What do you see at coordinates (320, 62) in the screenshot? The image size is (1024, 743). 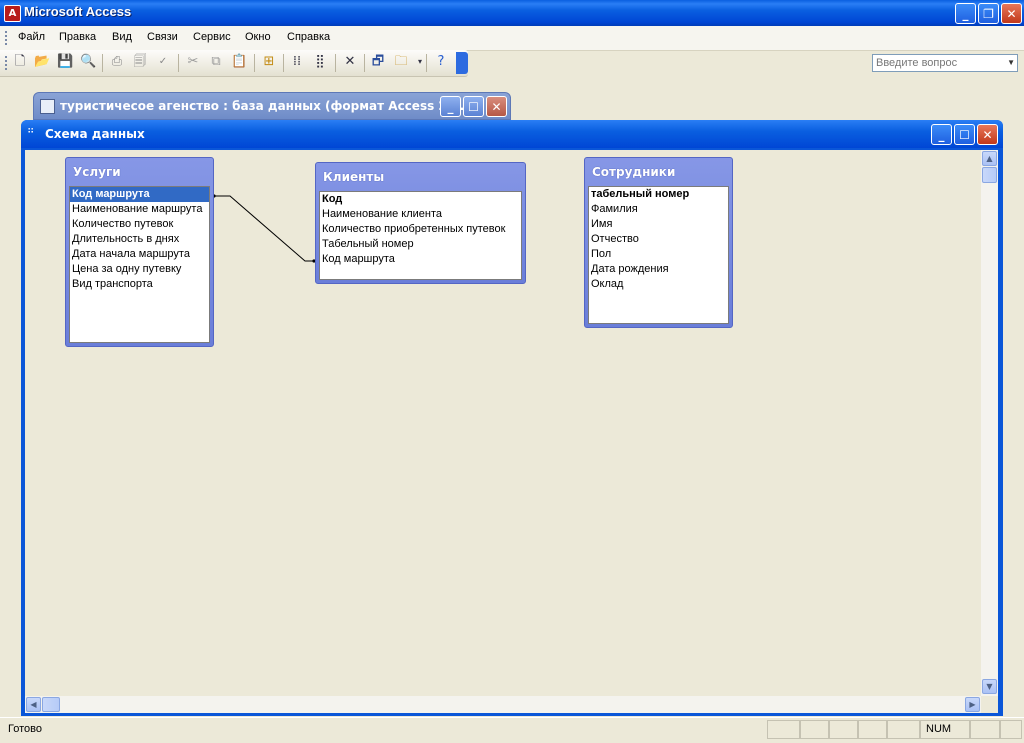 I see `show-all-relationships-icon: ⣿` at bounding box center [320, 62].